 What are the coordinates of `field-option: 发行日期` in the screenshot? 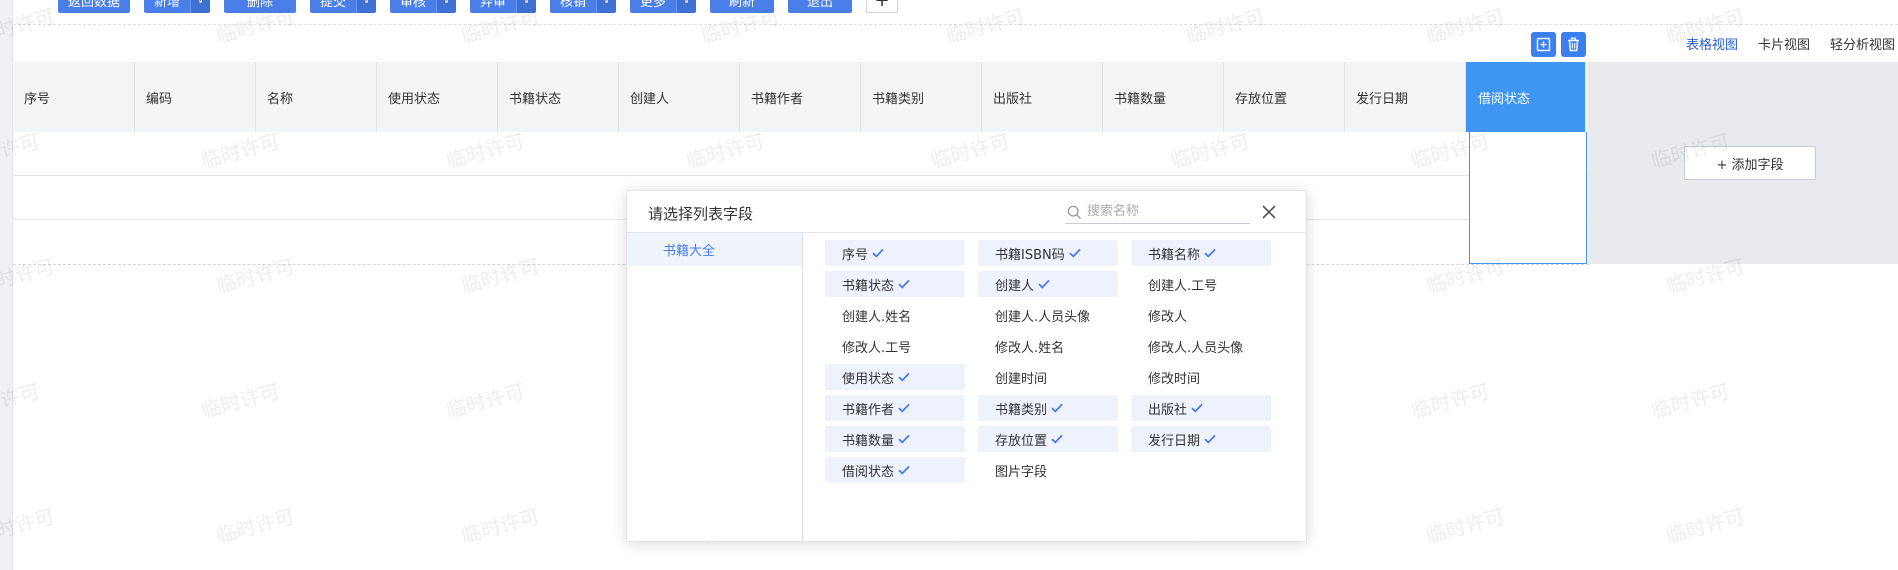 It's located at (1201, 439).